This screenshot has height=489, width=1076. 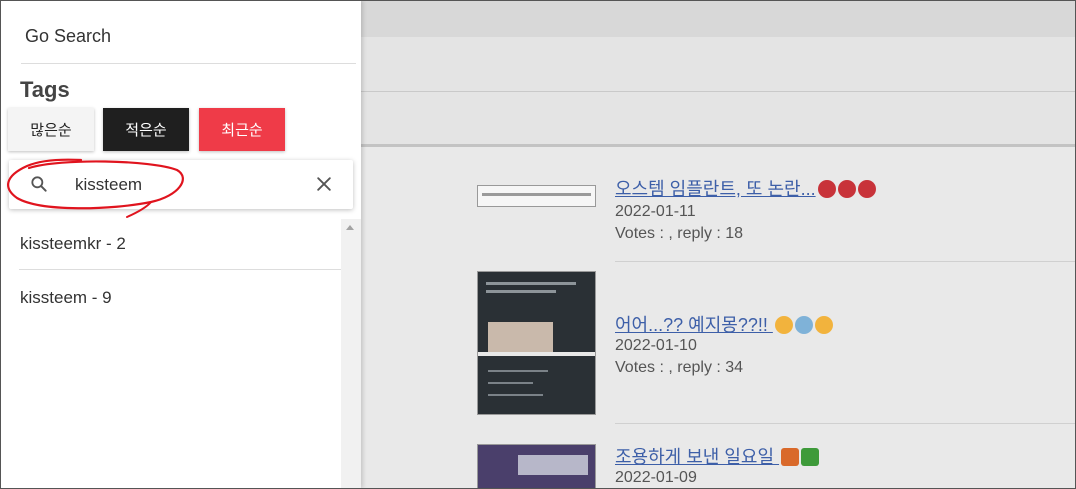 I want to click on fallen-leaf-icon, so click(x=790, y=457).